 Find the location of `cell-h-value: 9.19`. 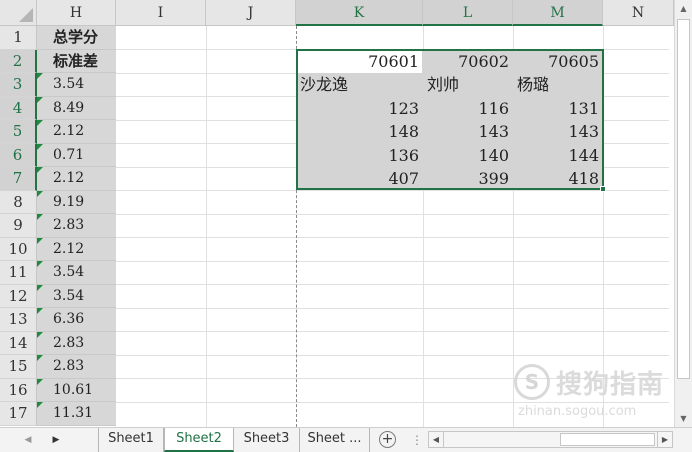

cell-h-value: 9.19 is located at coordinates (76, 202).